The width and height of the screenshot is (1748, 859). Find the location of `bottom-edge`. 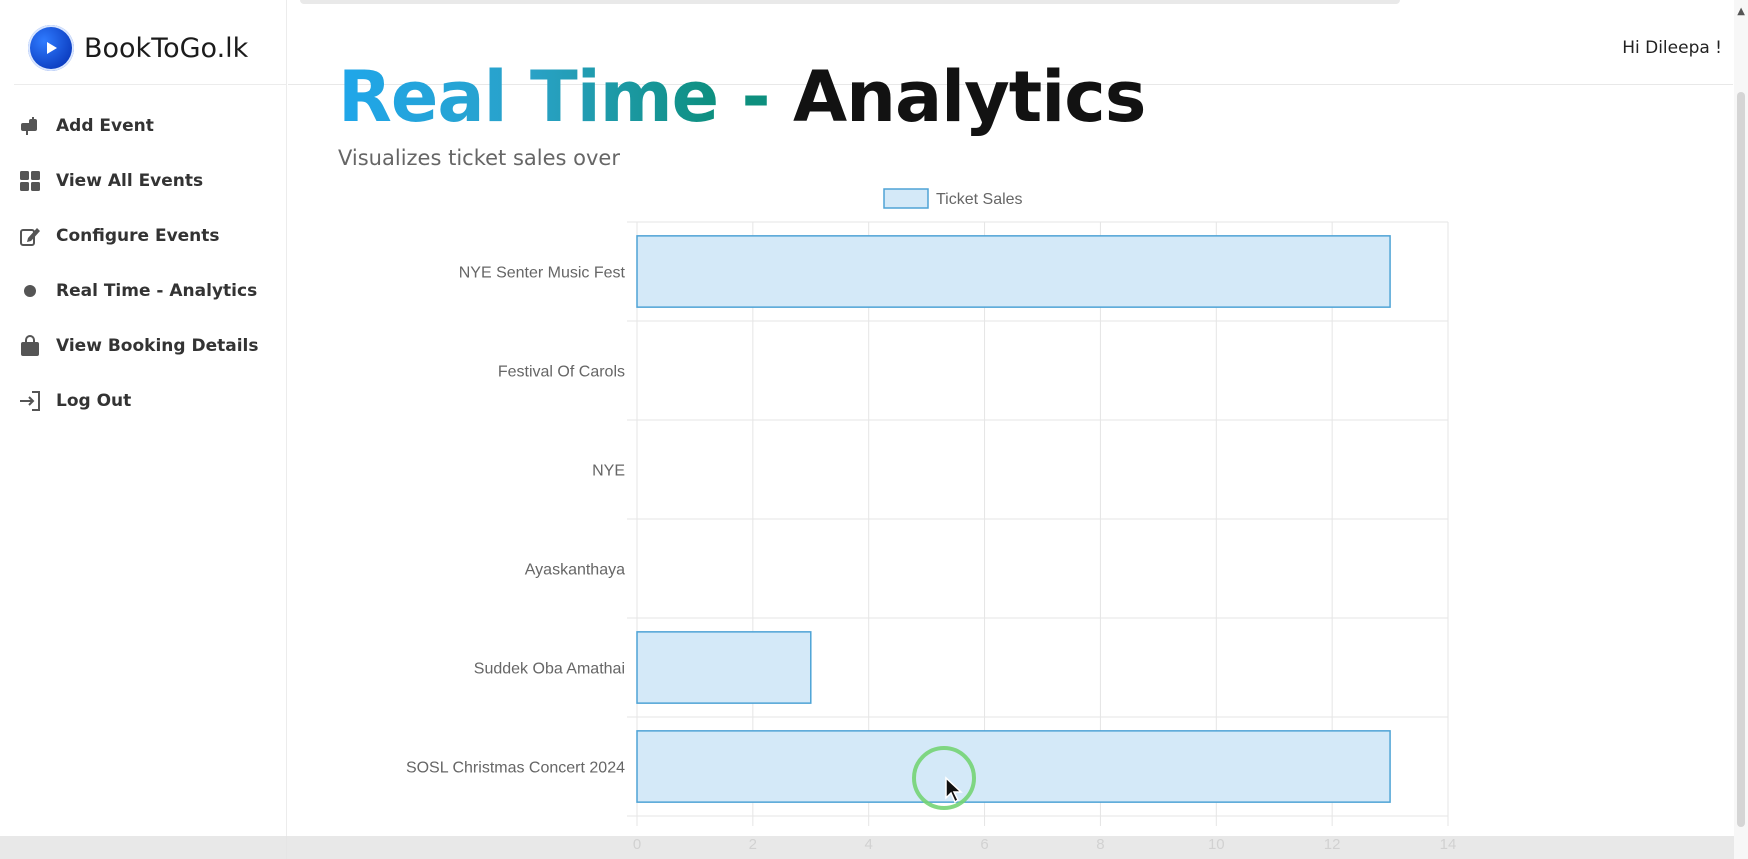

bottom-edge is located at coordinates (874, 847).